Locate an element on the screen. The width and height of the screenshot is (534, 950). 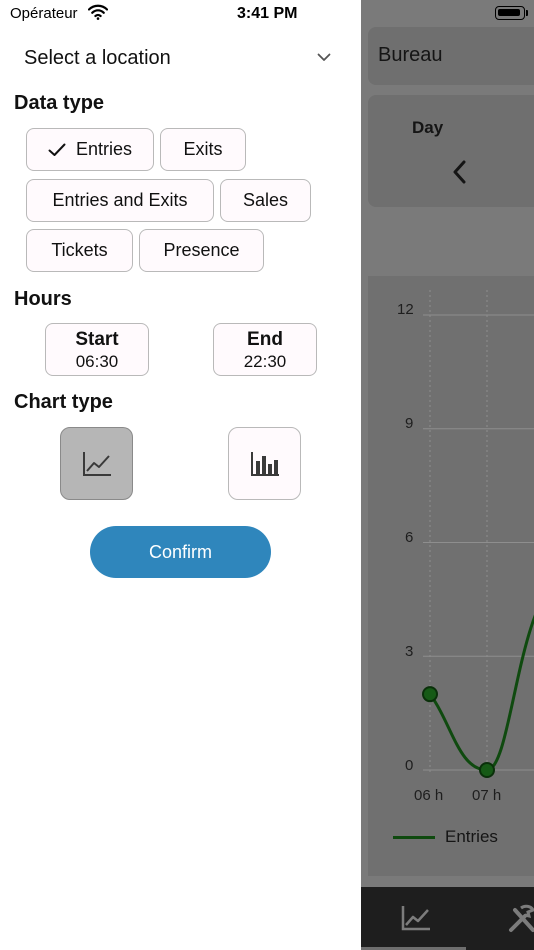
chip-label: Tickets is located at coordinates (79, 250).